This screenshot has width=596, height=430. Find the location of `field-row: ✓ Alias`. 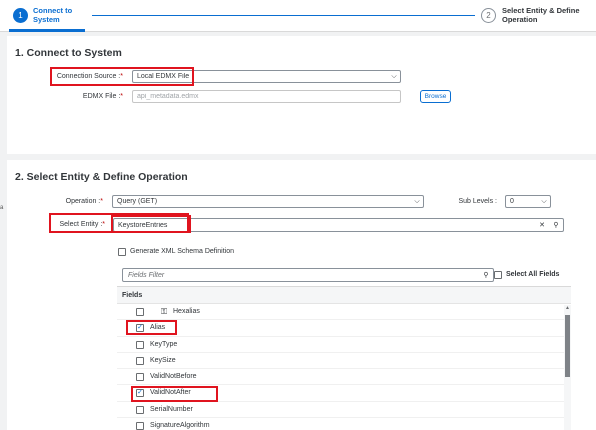

field-row: ✓ Alias is located at coordinates (344, 328).